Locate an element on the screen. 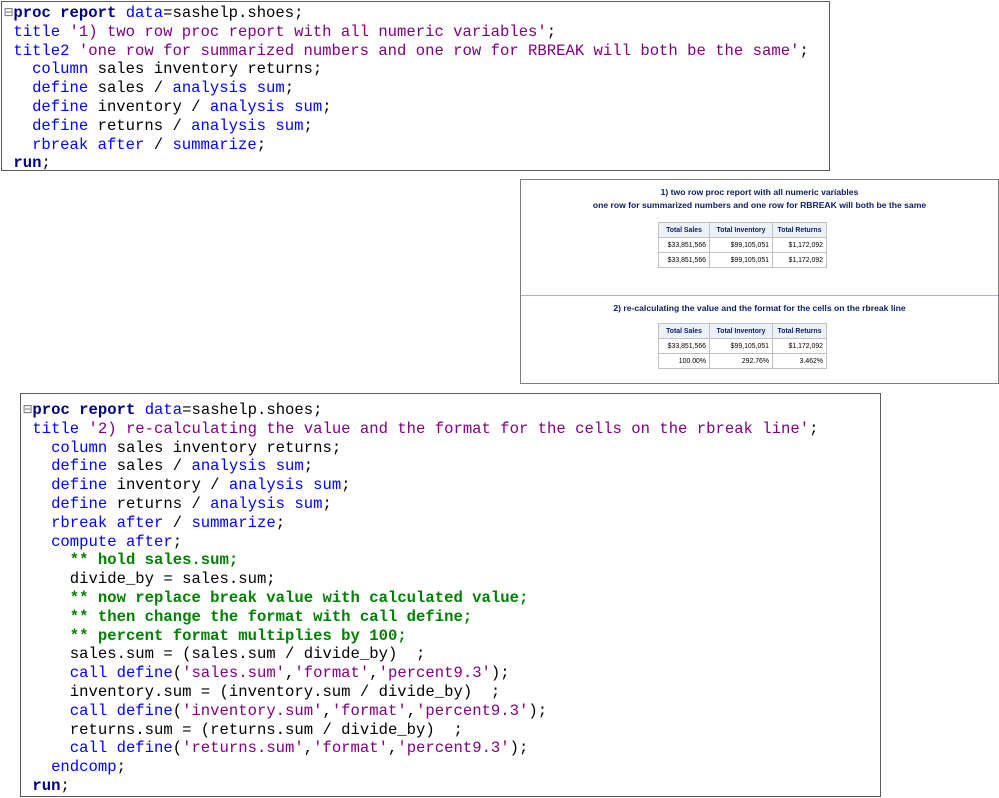 This screenshot has height=798, width=999. code-statement: data is located at coordinates (144, 13).